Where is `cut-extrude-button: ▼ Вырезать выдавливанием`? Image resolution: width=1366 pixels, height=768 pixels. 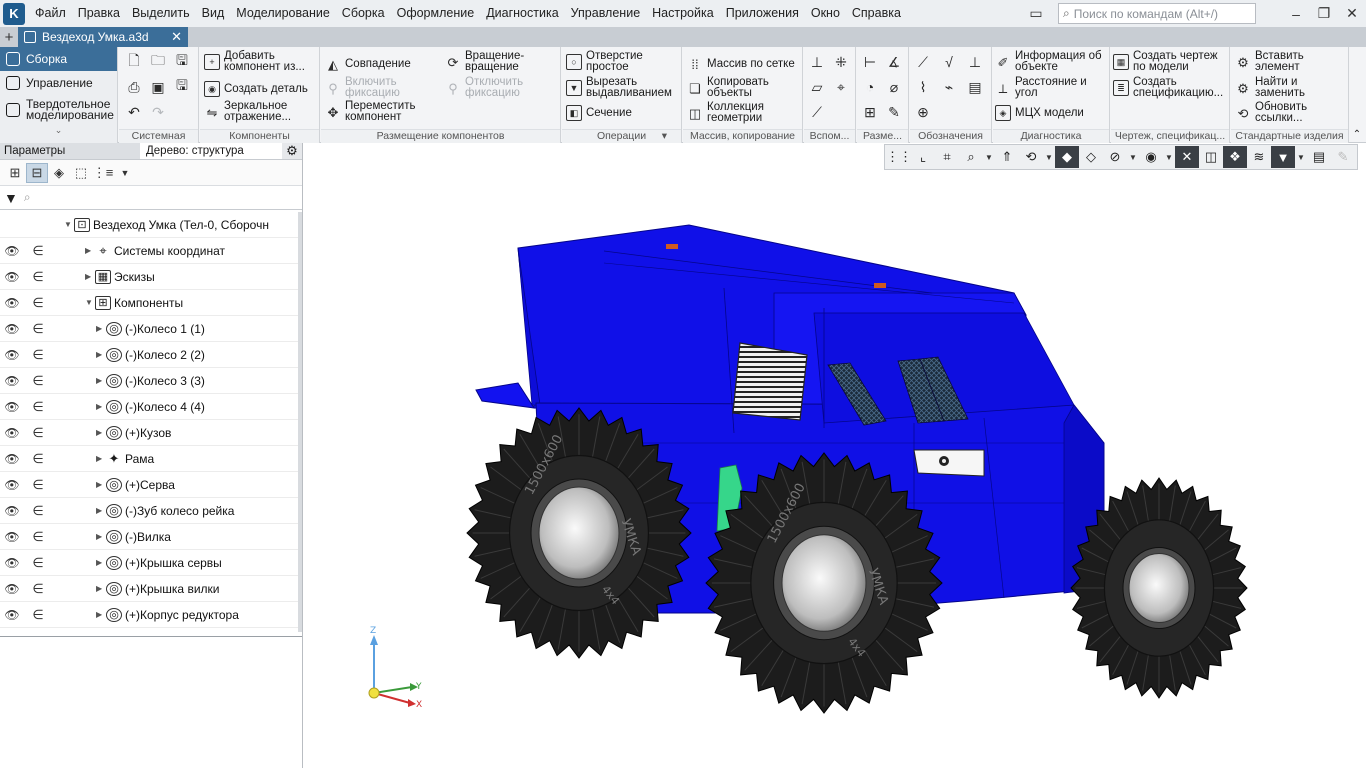 cut-extrude-button: ▼ Вырезать выдавливанием is located at coordinates (623, 87).